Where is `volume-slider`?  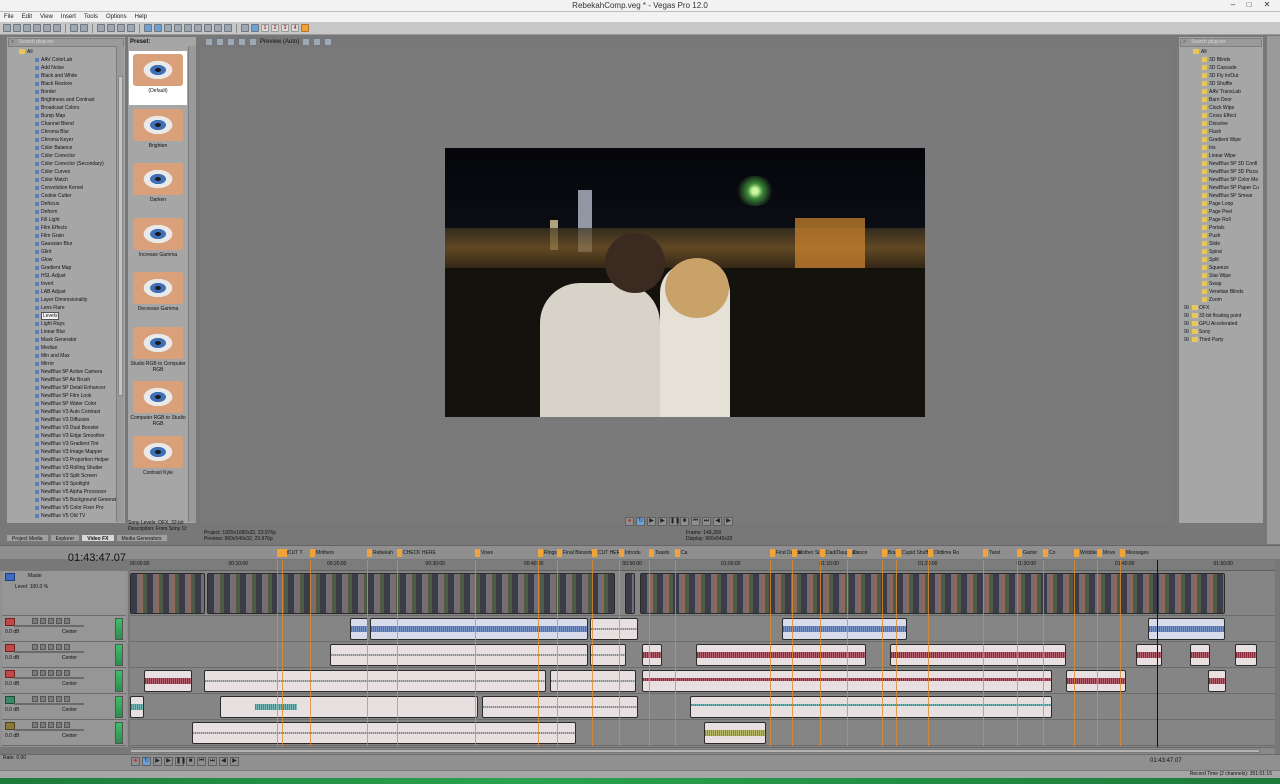 volume-slider is located at coordinates (49, 678).